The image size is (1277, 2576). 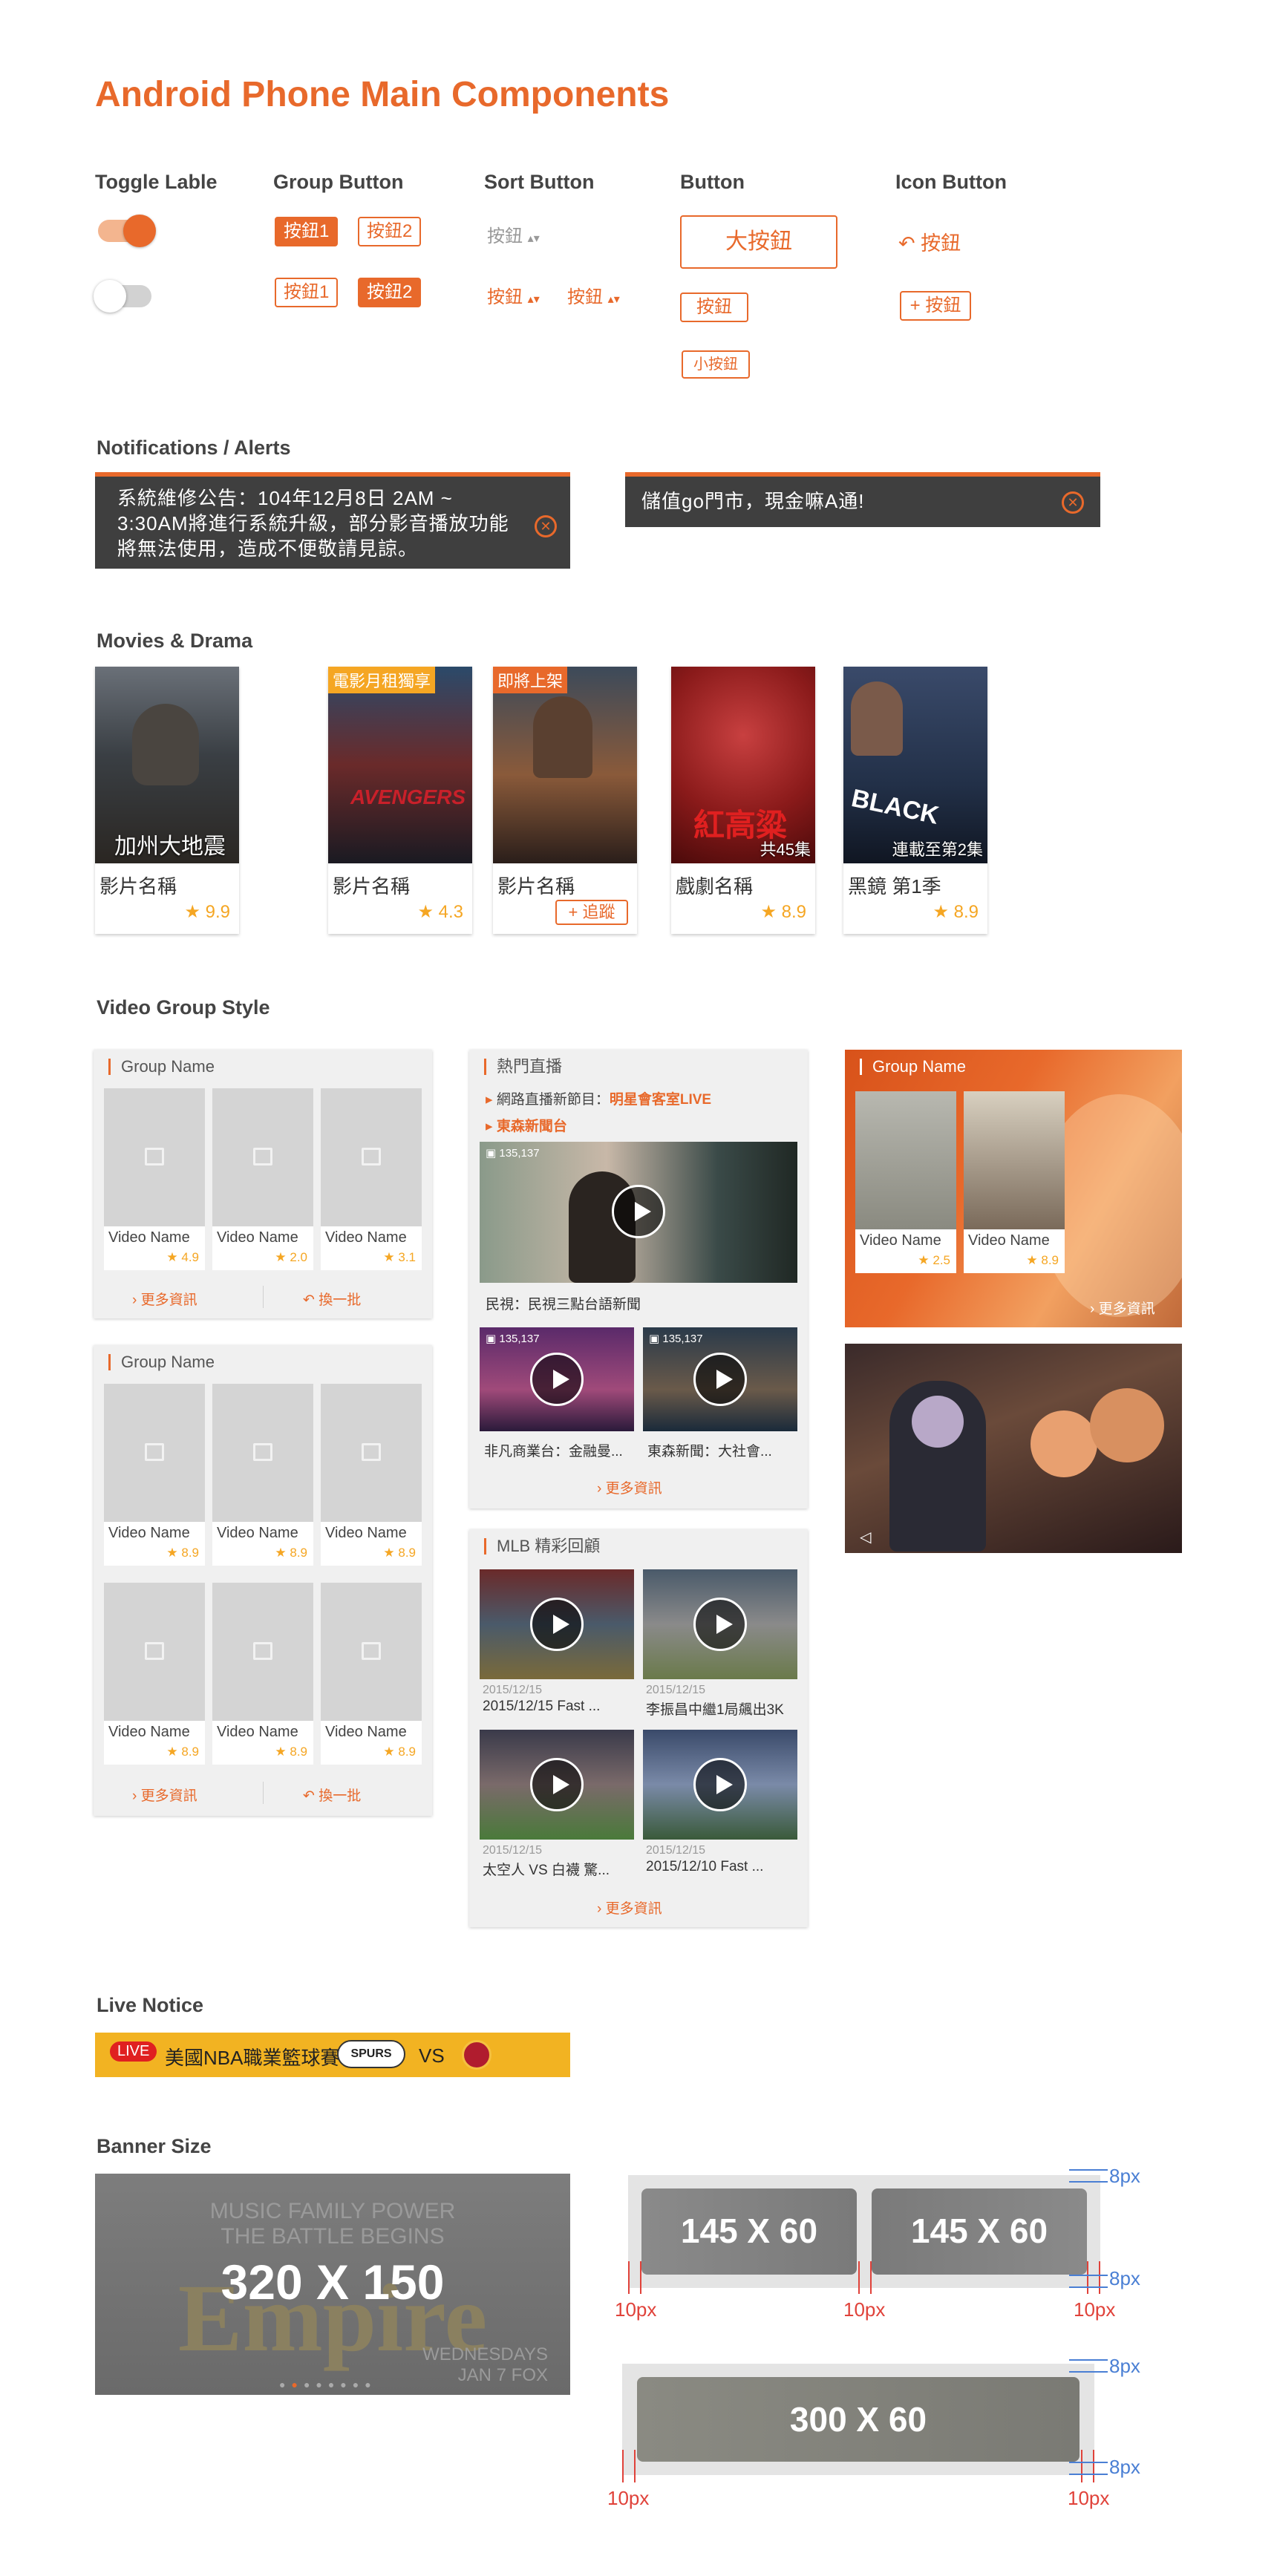 What do you see at coordinates (714, 307) in the screenshot?
I see `medium-button: 按鈕` at bounding box center [714, 307].